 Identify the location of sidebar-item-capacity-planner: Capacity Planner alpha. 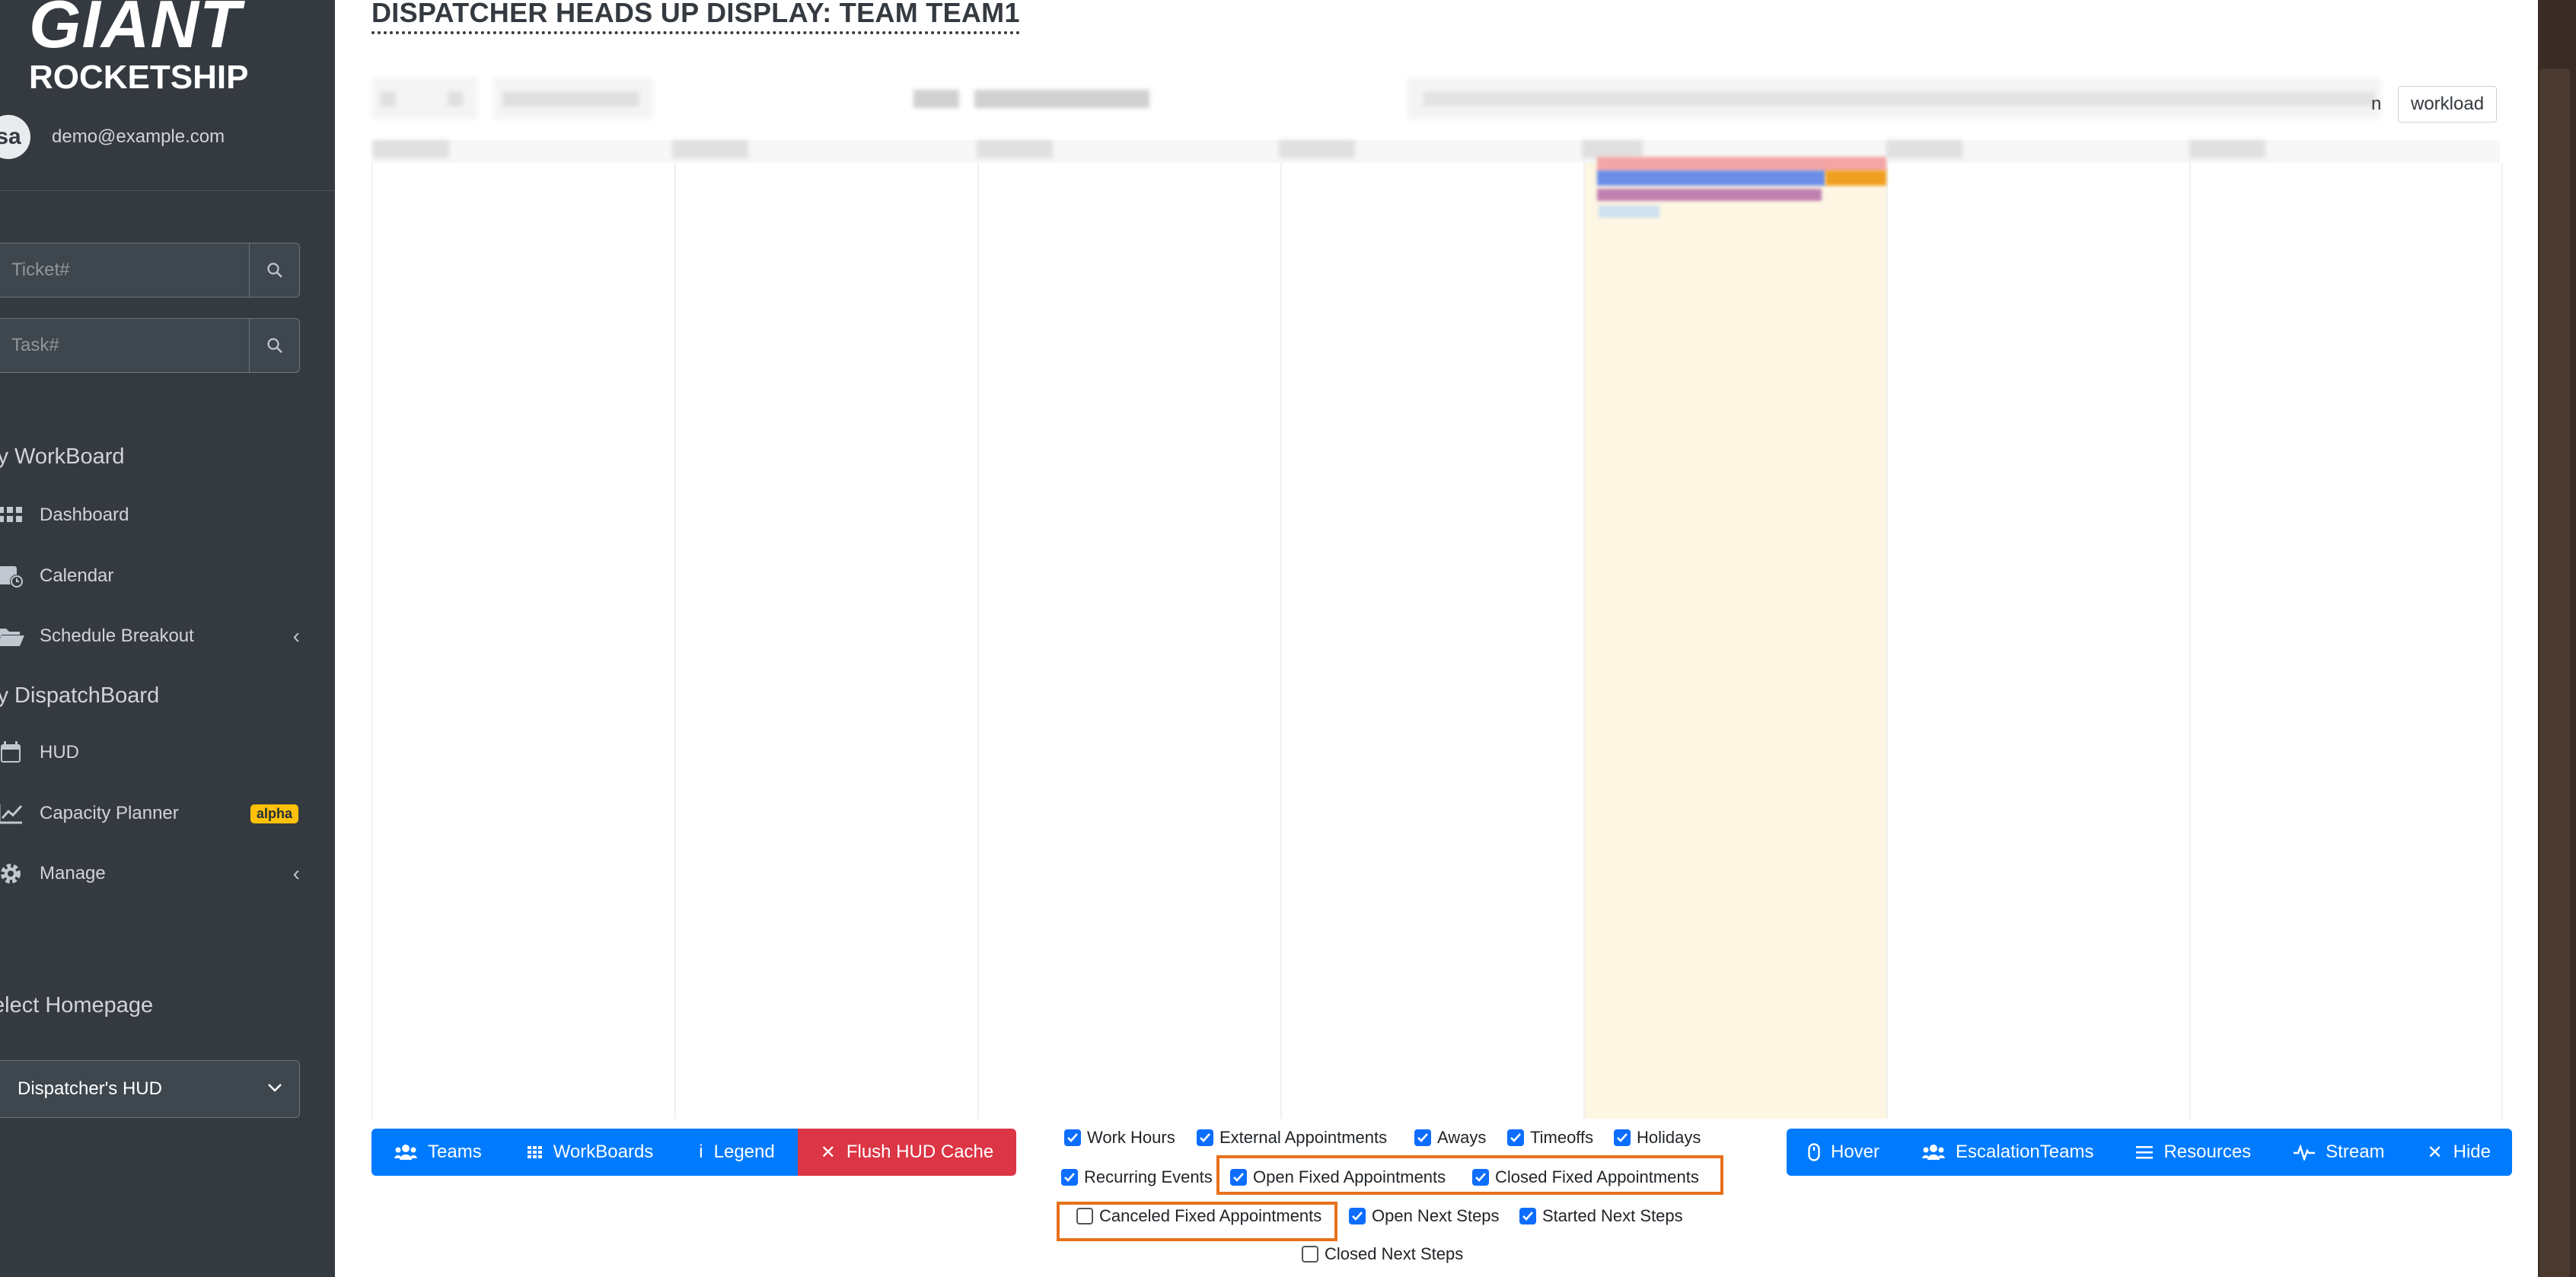
(168, 813).